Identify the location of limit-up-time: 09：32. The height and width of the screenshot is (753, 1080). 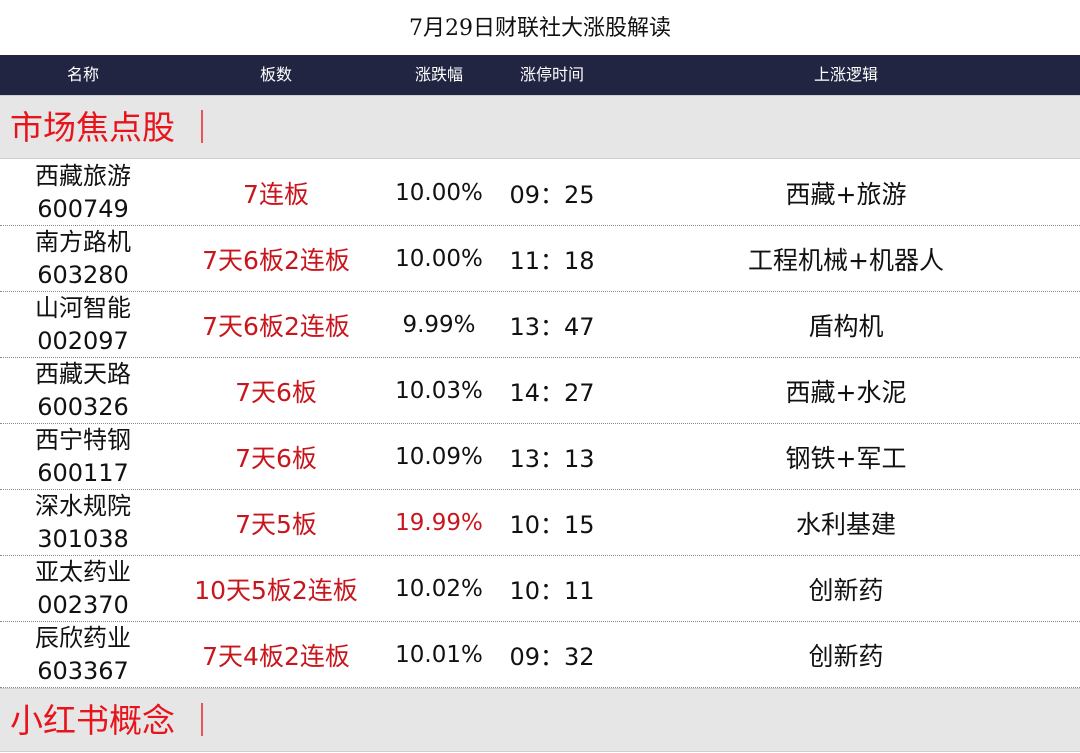
(552, 657).